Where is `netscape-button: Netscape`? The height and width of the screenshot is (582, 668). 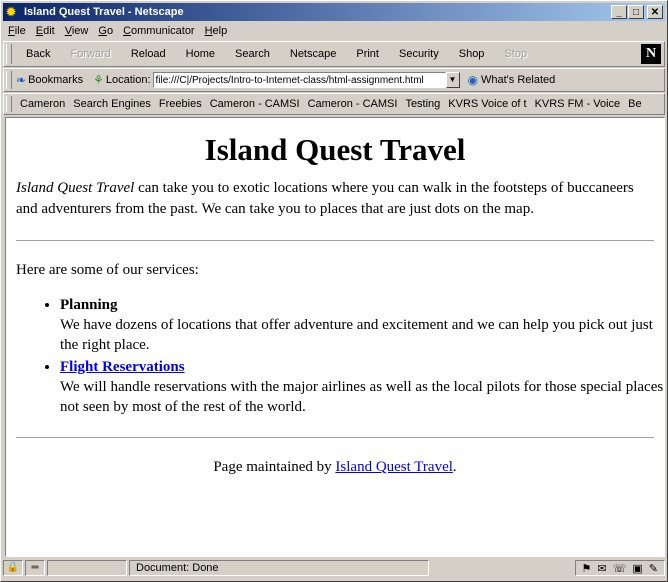
netscape-button: Netscape is located at coordinates (313, 54).